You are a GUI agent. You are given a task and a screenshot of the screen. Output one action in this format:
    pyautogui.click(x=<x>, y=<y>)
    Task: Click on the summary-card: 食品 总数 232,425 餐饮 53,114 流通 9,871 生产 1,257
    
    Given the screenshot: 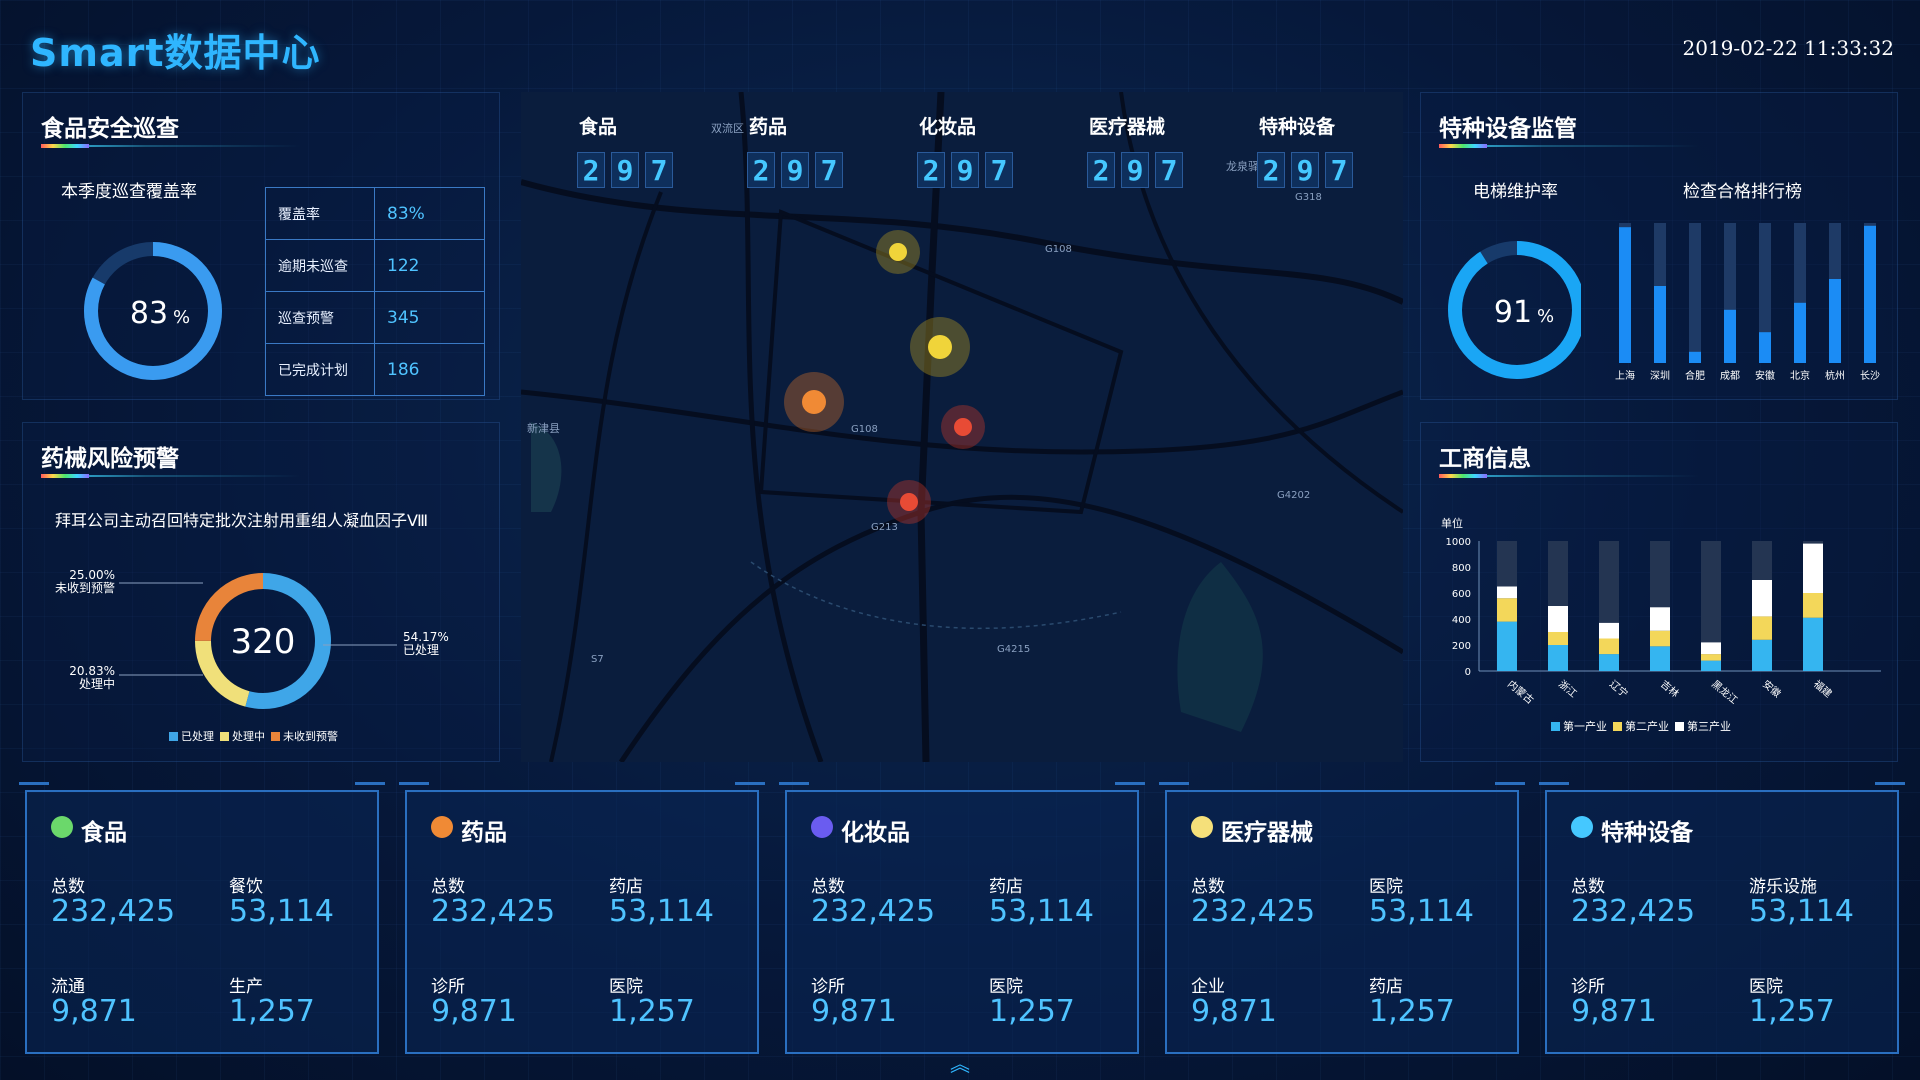 What is the action you would take?
    pyautogui.click(x=202, y=918)
    